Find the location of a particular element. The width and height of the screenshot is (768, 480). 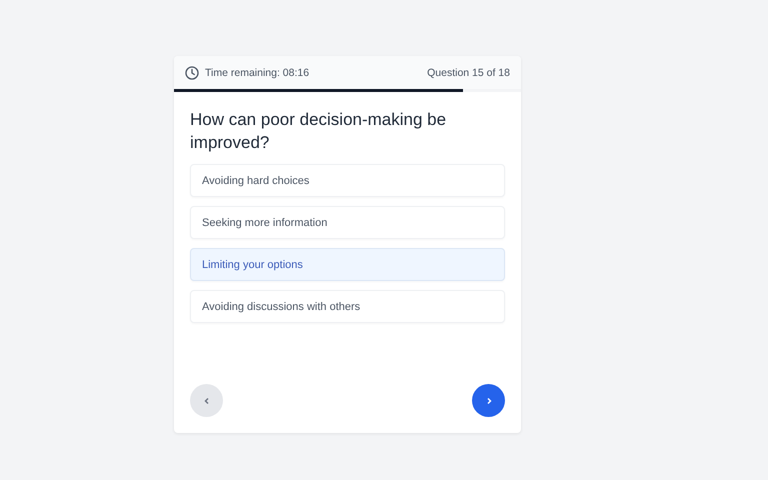

question-counter: Question 15 of 18 is located at coordinates (468, 72).